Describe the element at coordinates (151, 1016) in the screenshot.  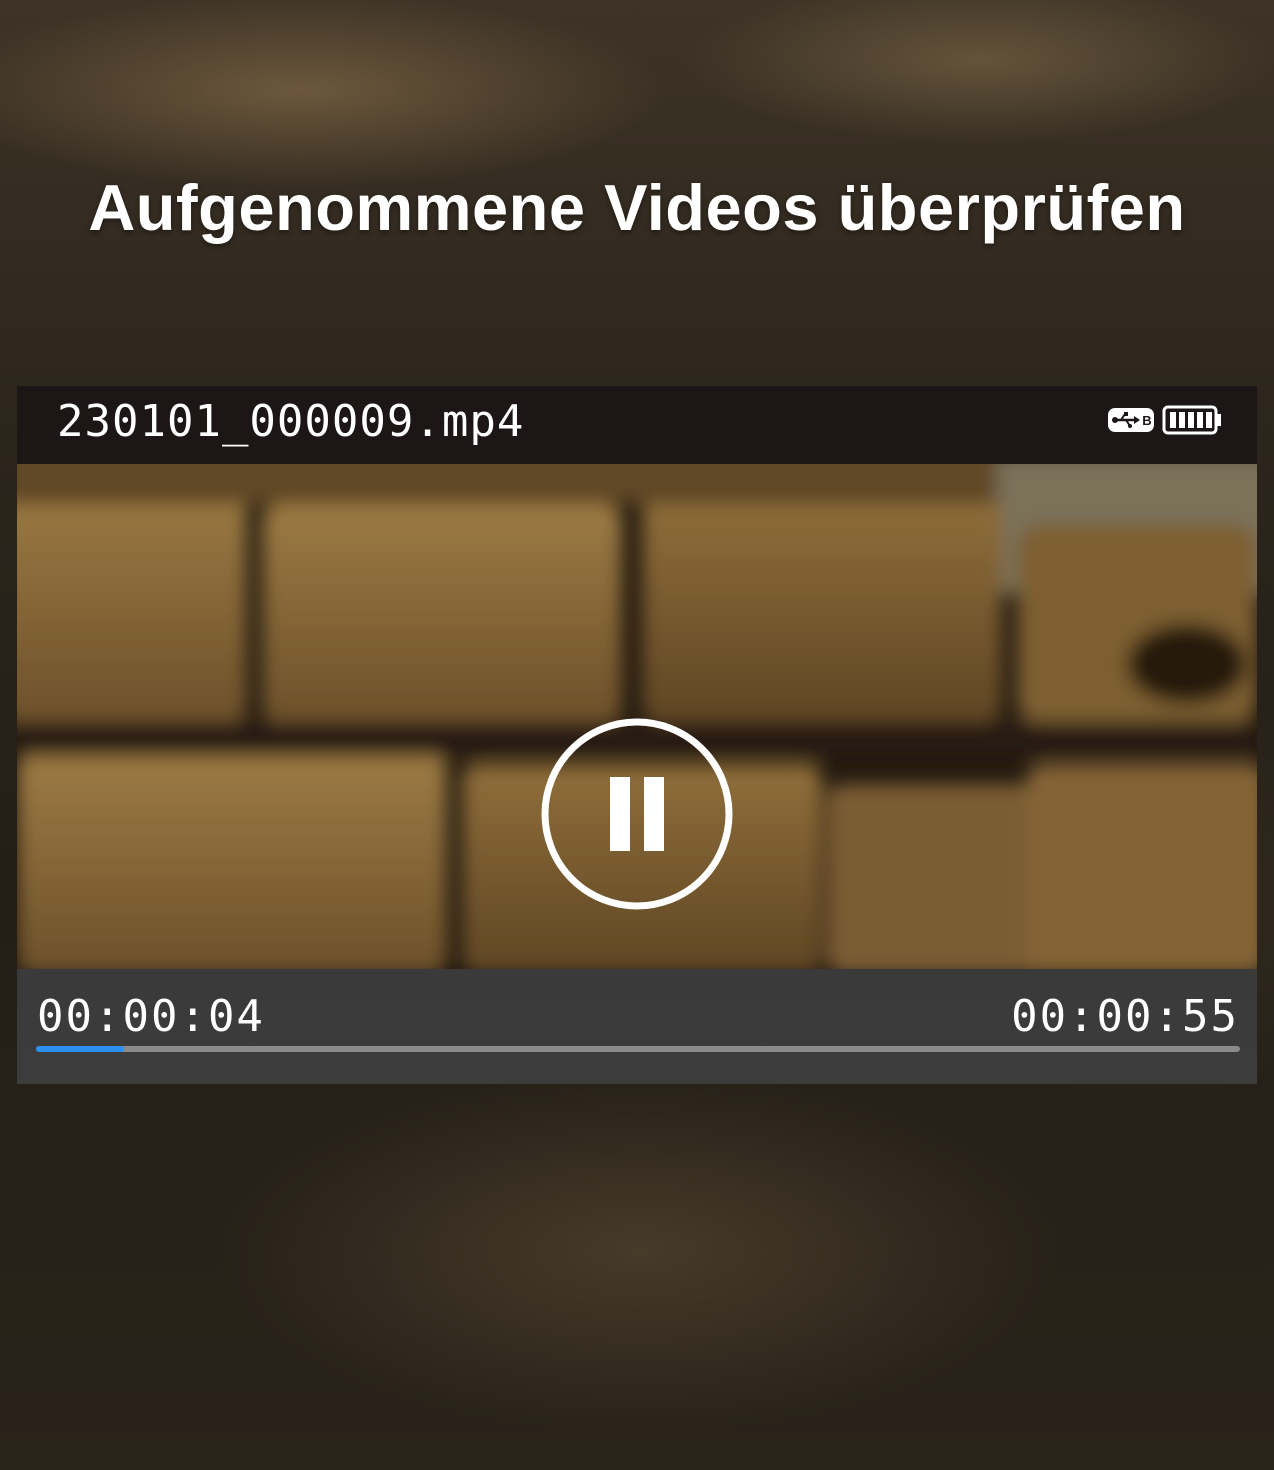
I see `current-time: 00:00:04` at that location.